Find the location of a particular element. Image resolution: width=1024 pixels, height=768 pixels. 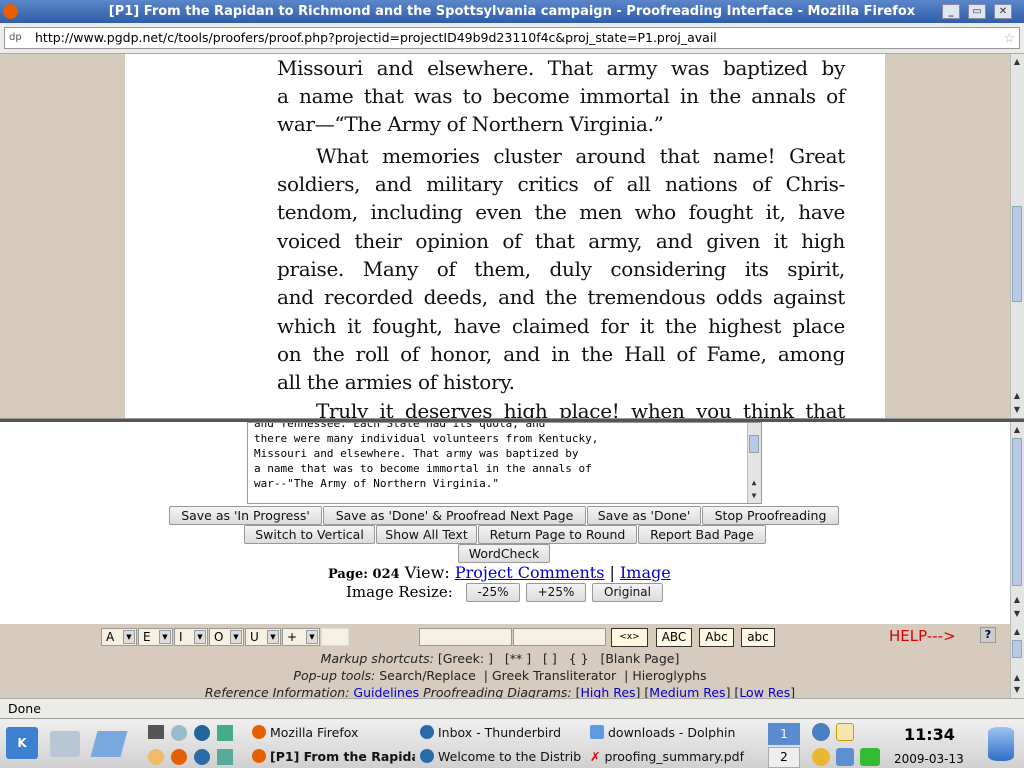

task-dolphin: downloads - Dolphin is located at coordinates (675, 732).